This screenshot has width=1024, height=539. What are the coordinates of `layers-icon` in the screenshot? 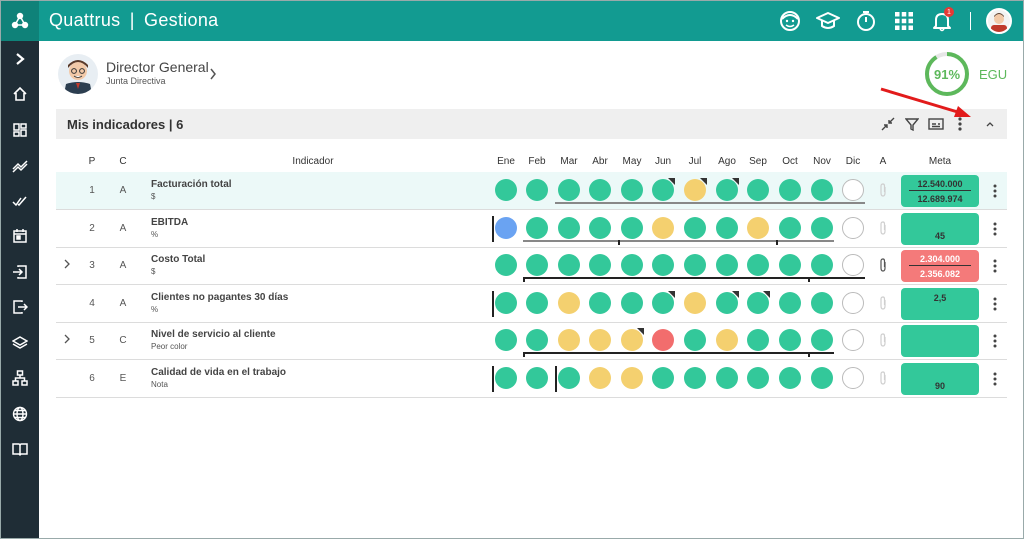 It's located at (20, 343).